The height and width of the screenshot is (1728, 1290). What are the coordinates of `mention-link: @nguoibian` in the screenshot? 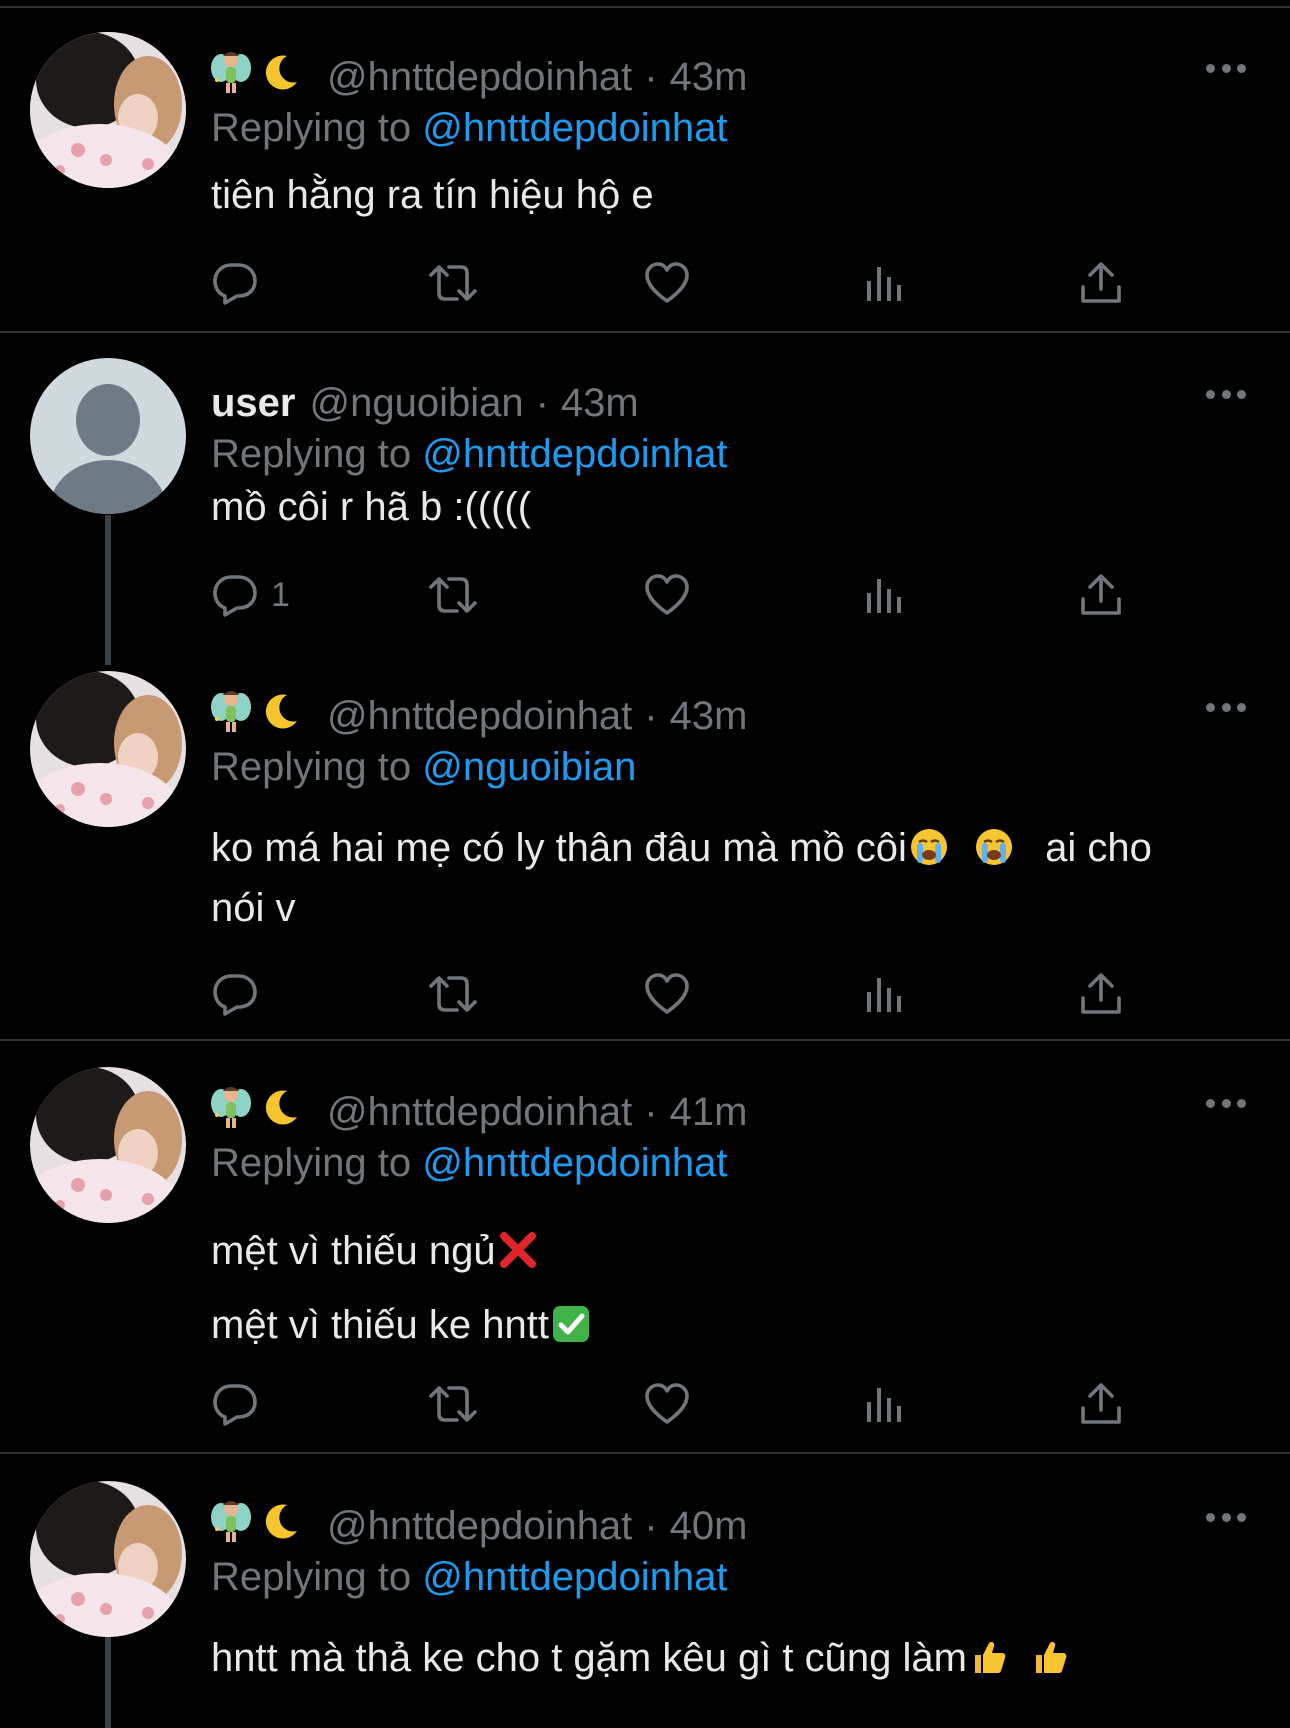 It's located at (529, 767).